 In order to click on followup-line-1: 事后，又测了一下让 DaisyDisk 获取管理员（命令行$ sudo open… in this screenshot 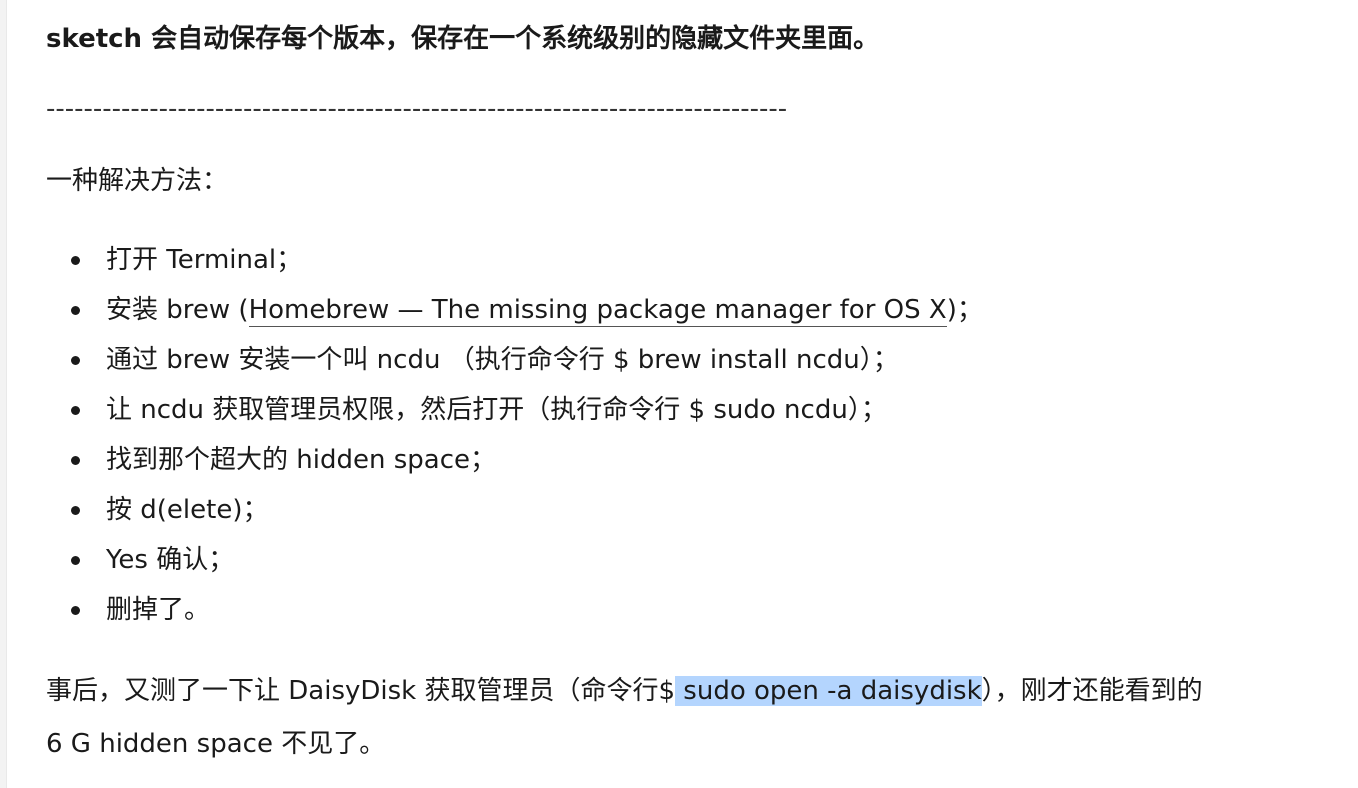, I will do `click(696, 691)`.